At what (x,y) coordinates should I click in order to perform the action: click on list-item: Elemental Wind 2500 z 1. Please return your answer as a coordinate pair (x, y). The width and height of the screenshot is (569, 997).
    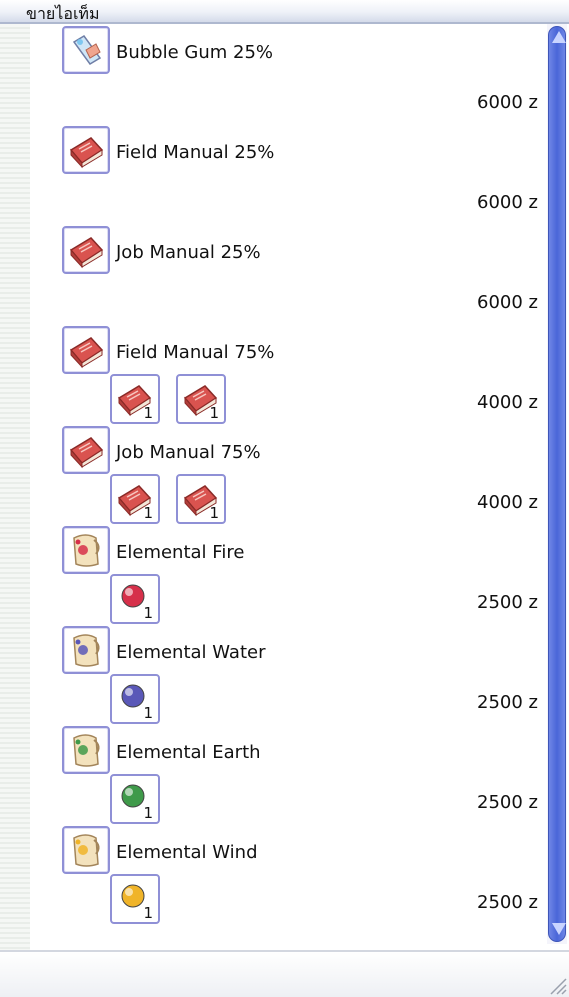
    Looking at the image, I should click on (273, 874).